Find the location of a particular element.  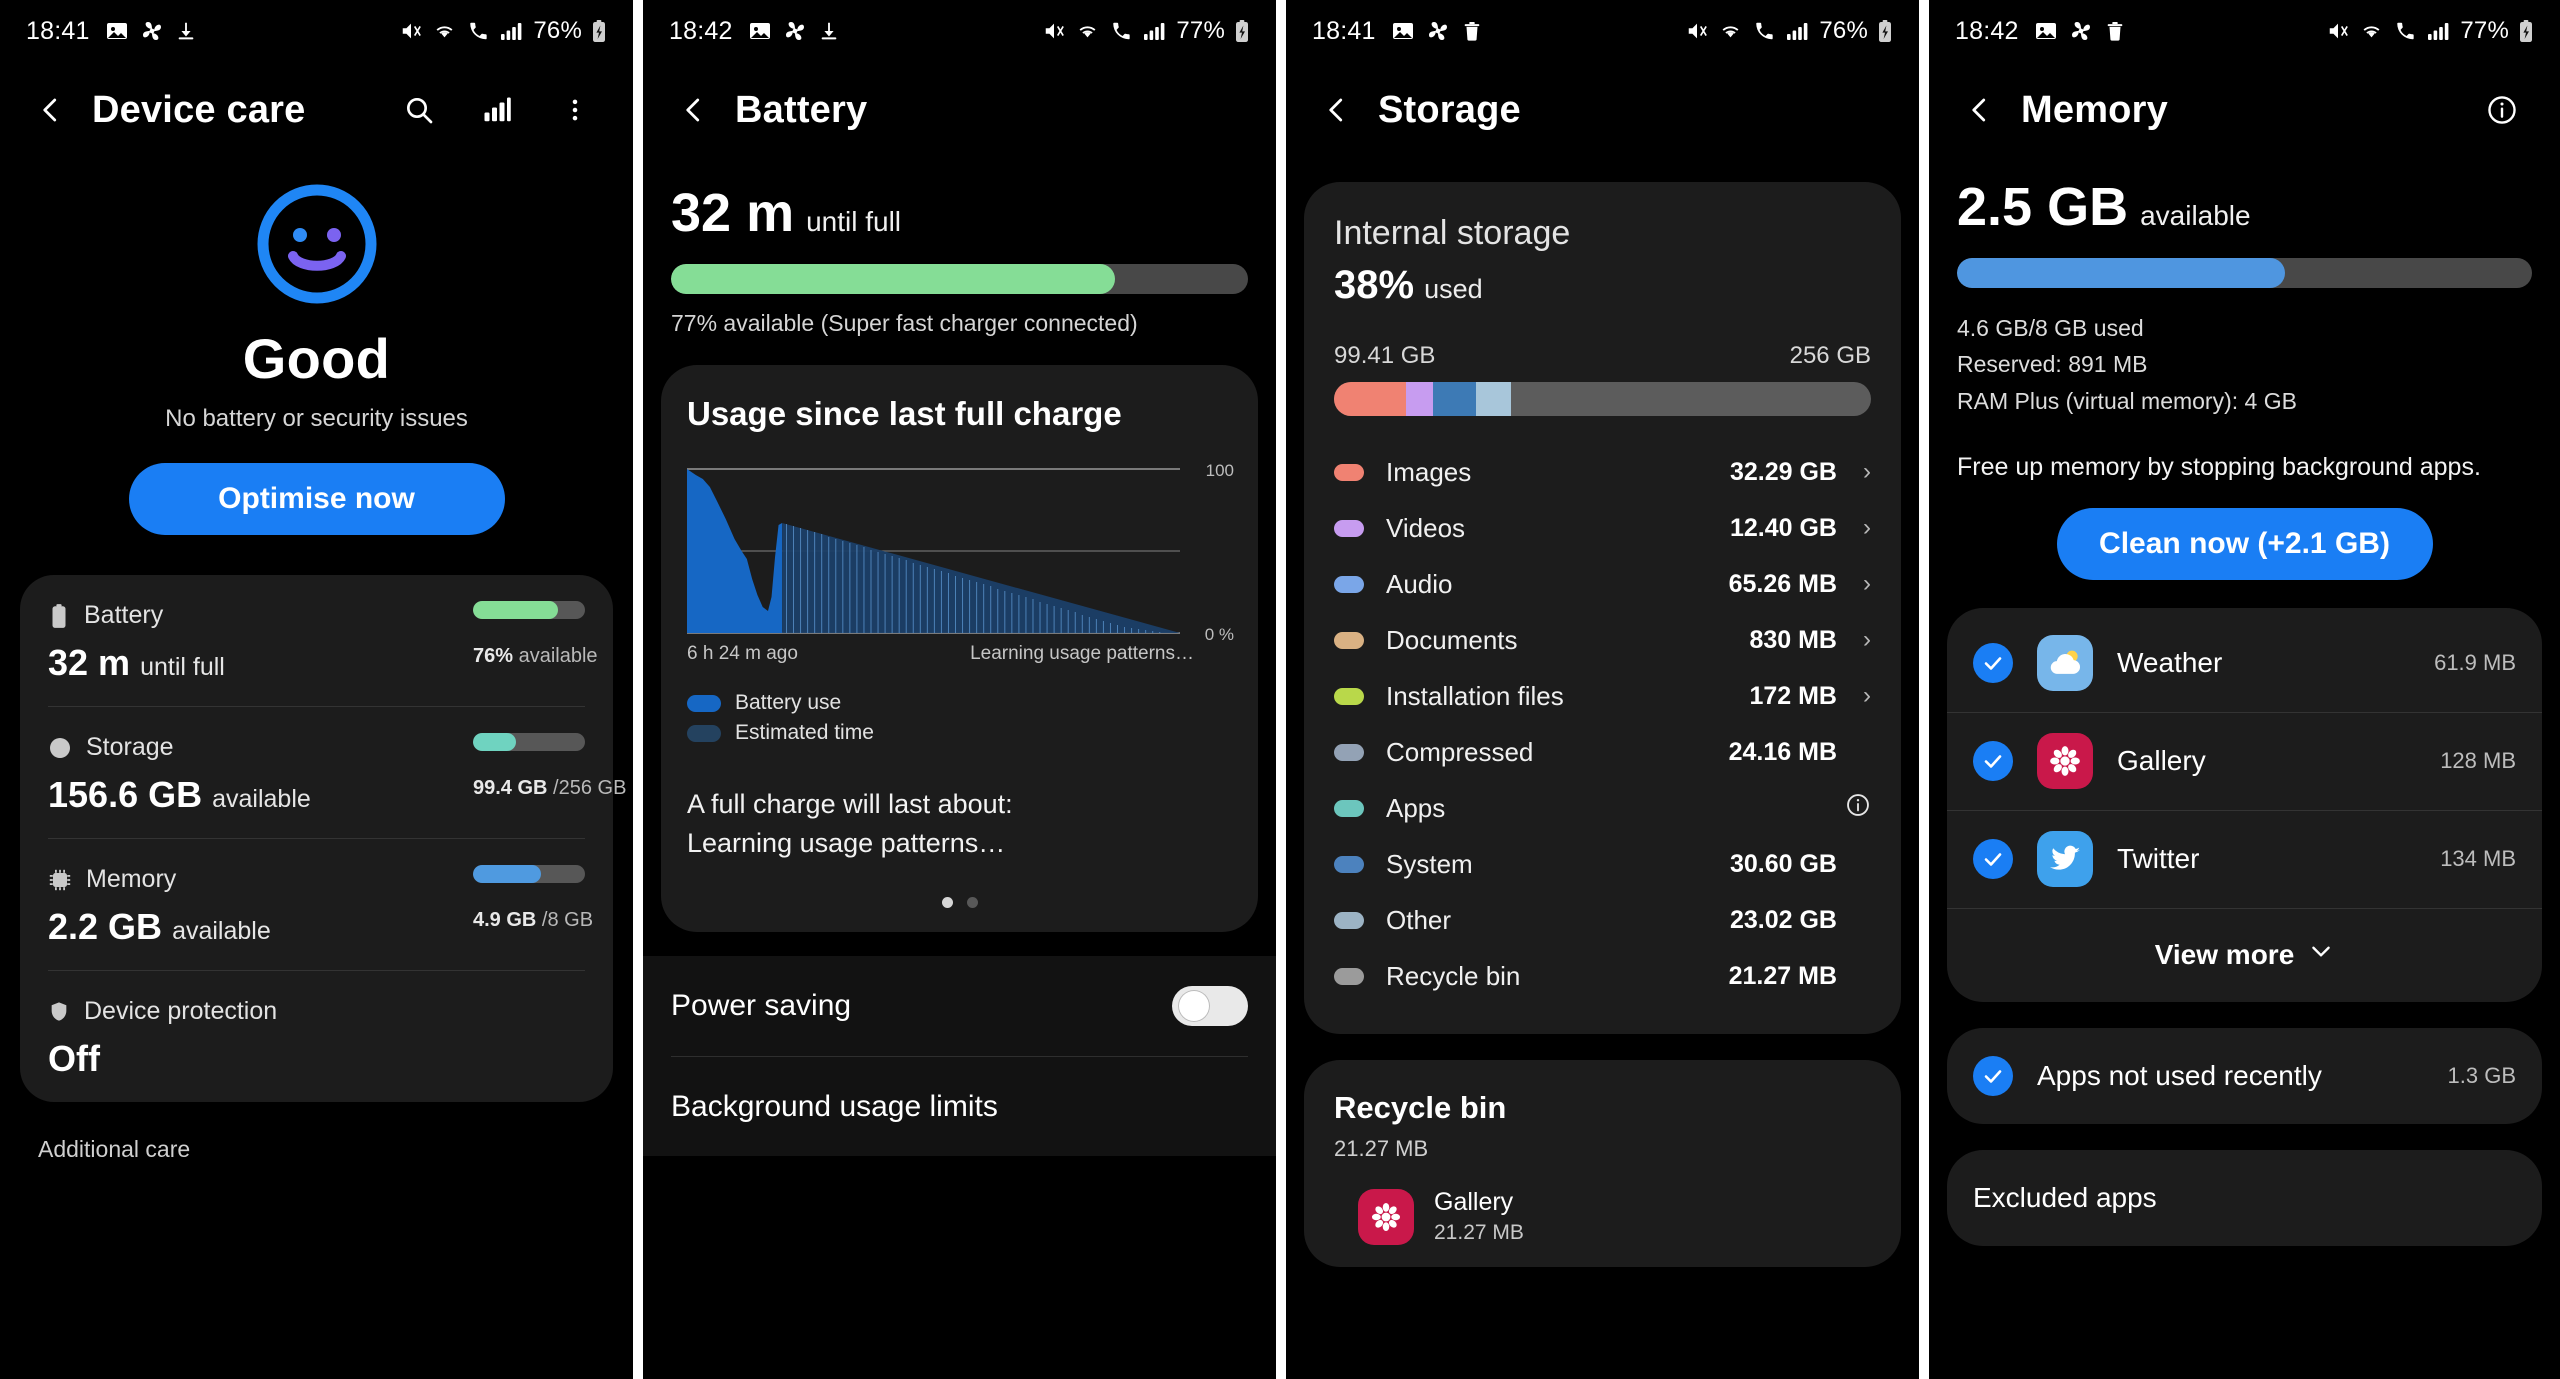

apps-not-used-row: Apps not used recently 1.3 GB is located at coordinates (2244, 1076).